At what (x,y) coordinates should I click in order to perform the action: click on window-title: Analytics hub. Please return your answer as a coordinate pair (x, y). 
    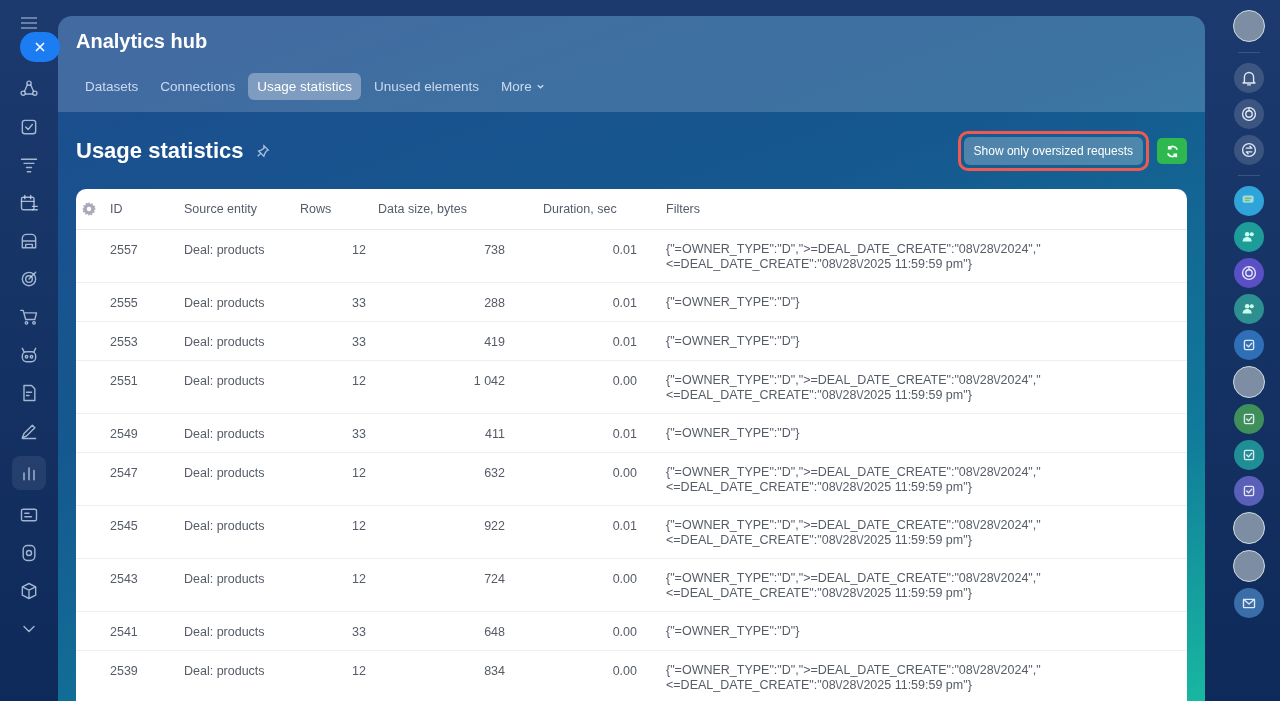
    Looking at the image, I should click on (142, 41).